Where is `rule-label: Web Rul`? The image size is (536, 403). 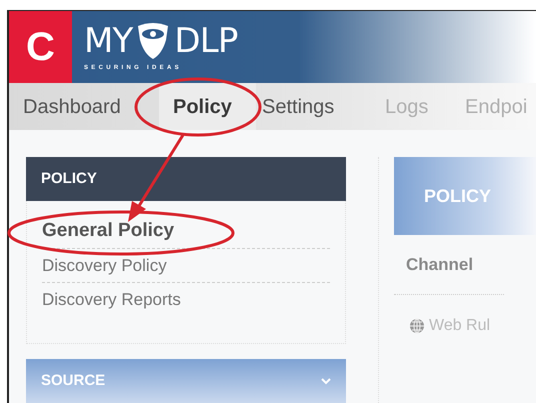
rule-label: Web Rul is located at coordinates (459, 326).